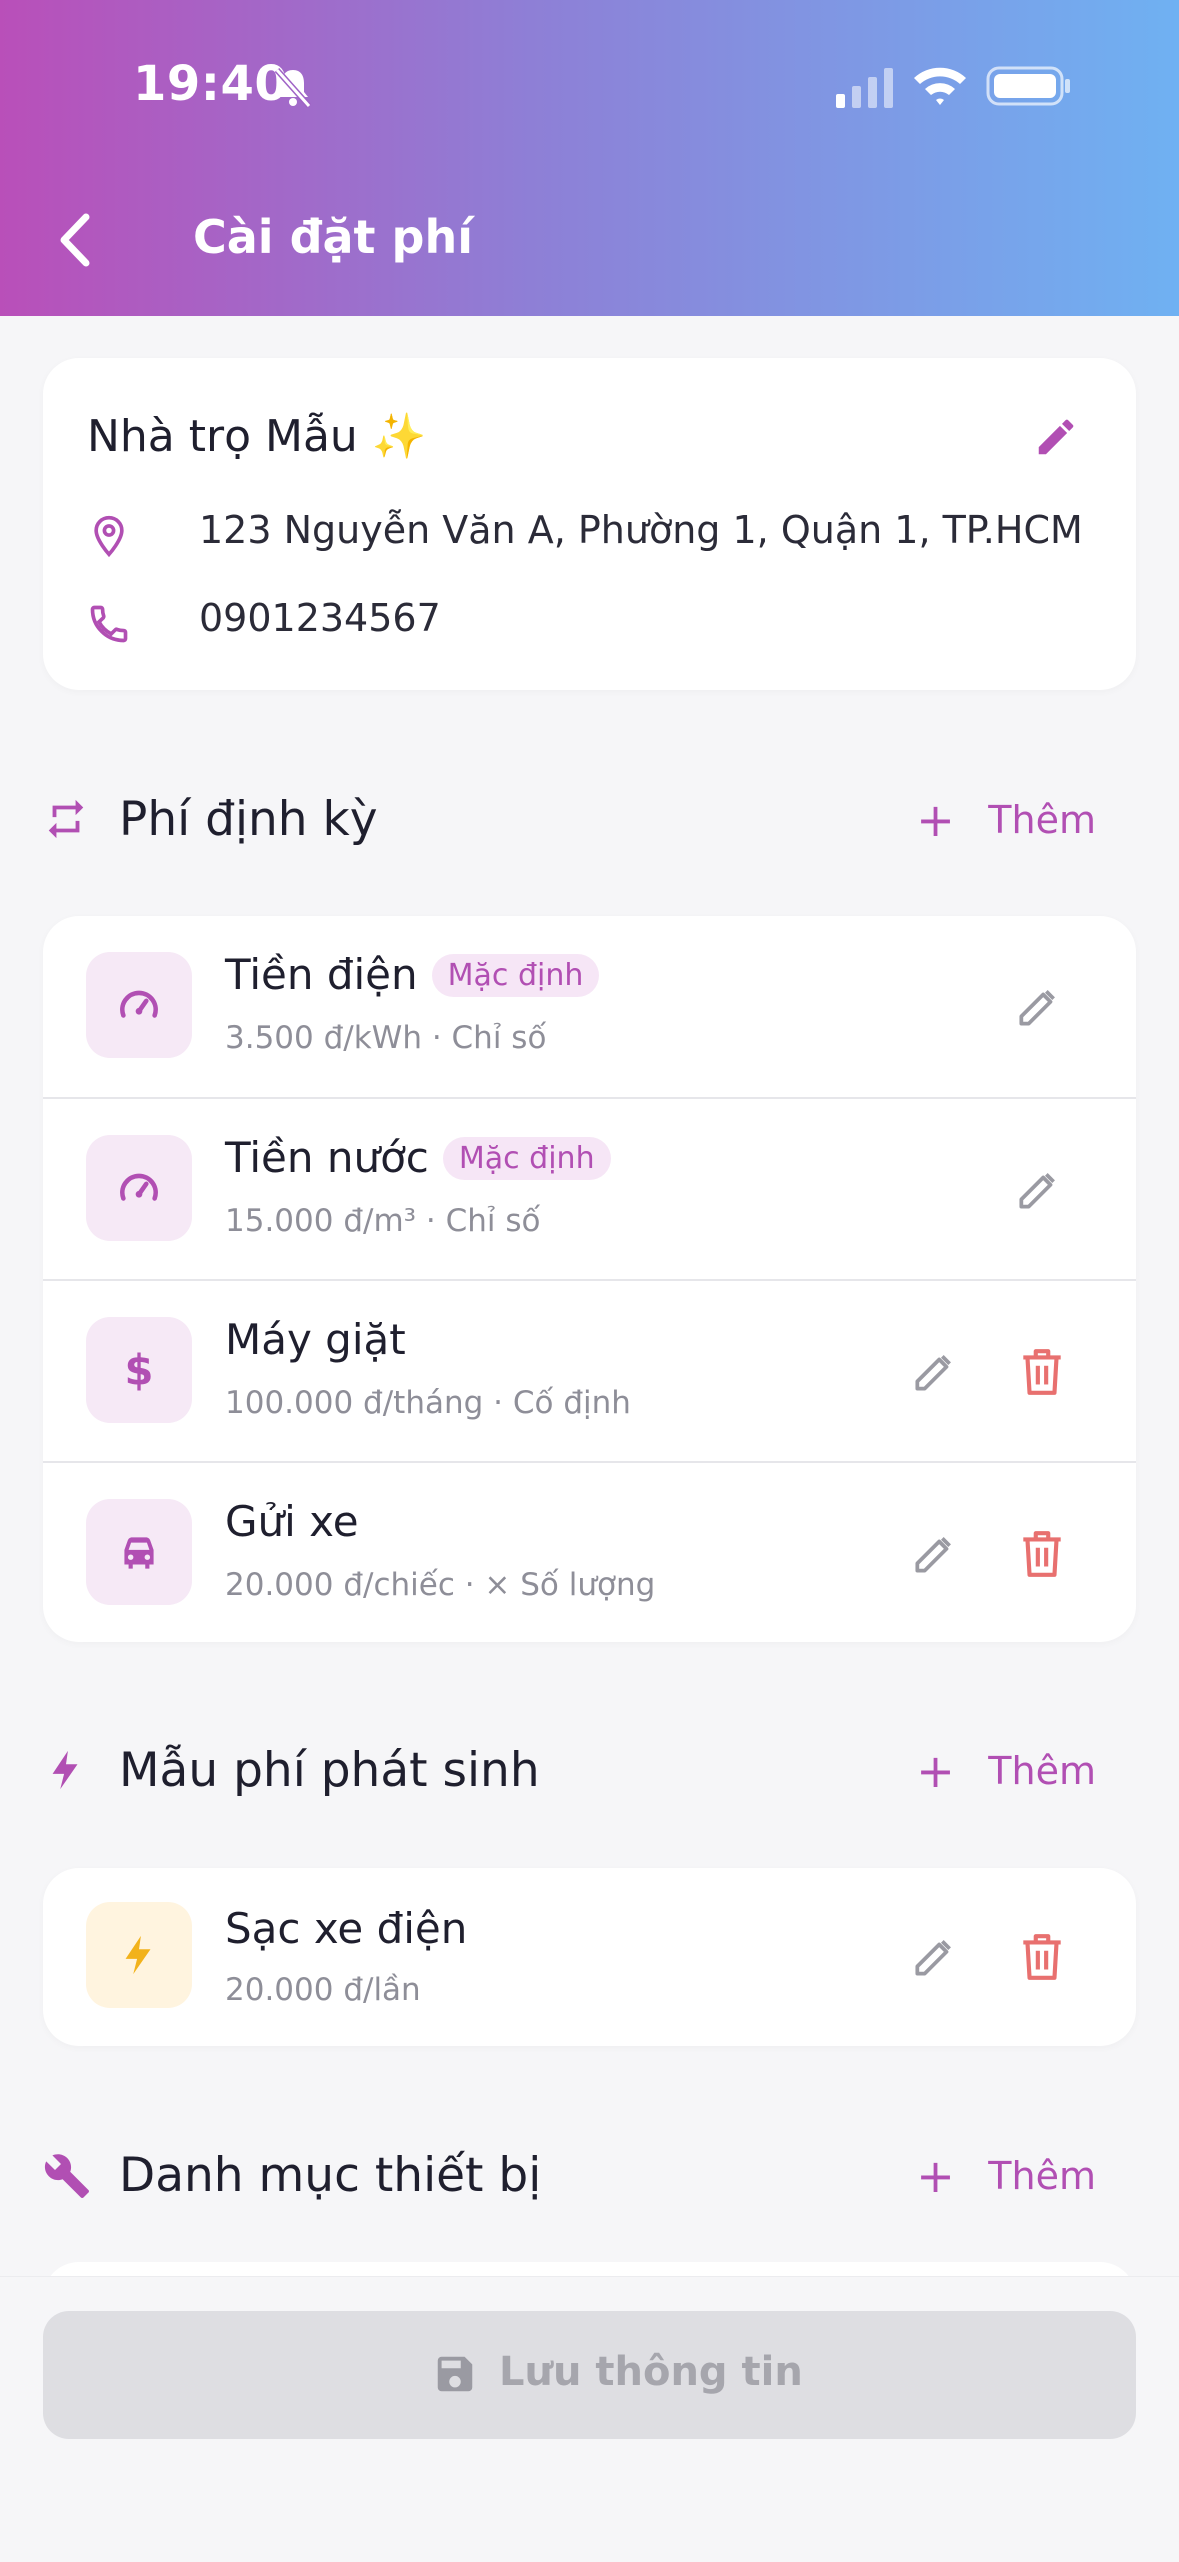  What do you see at coordinates (76, 240) in the screenshot?
I see `back-button` at bounding box center [76, 240].